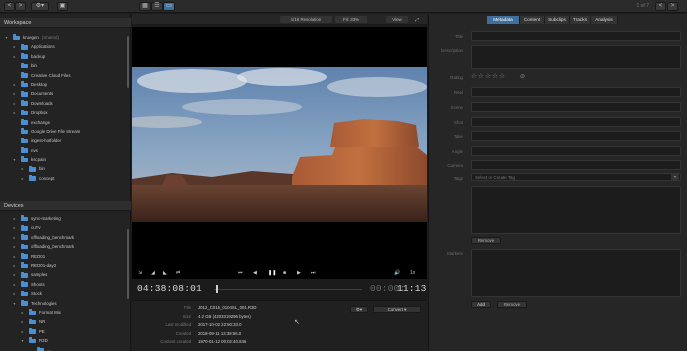  I want to click on mark-out-icon: ◣, so click(165, 273).